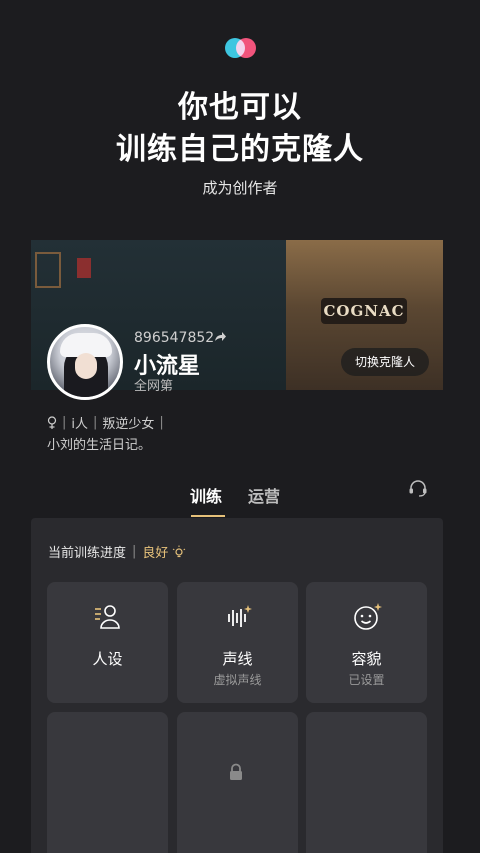 The width and height of the screenshot is (480, 853). I want to click on tag-item: 叛逆少女, so click(128, 424).